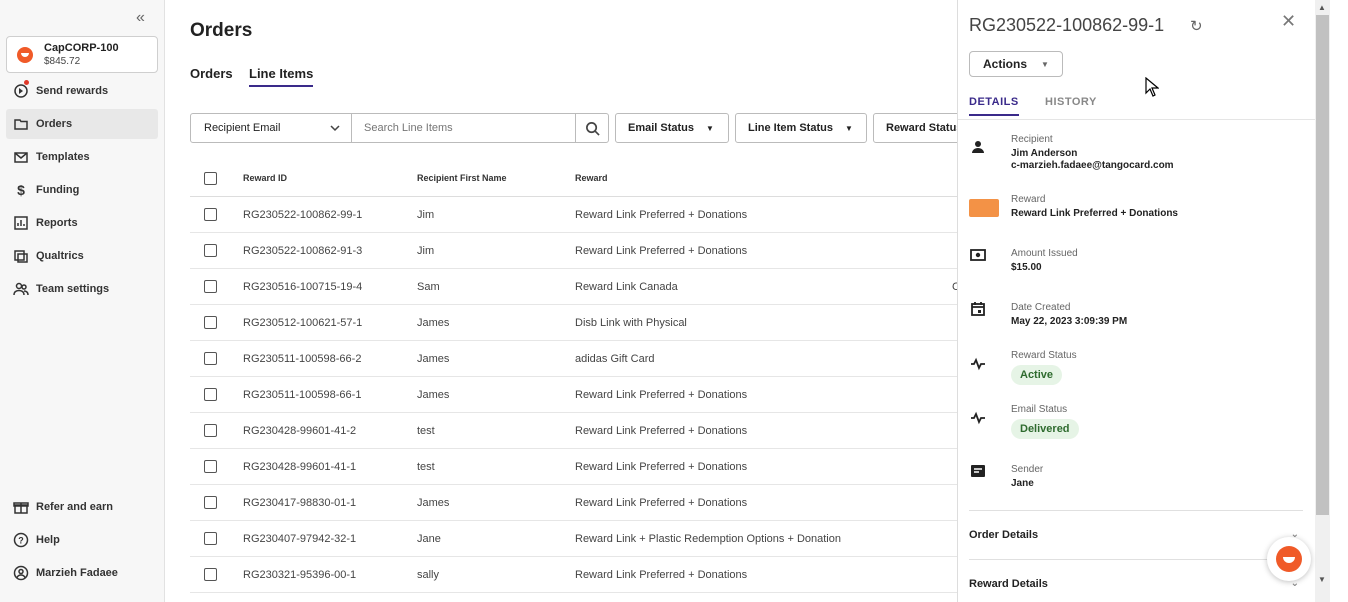 The image size is (1348, 602). What do you see at coordinates (299, 467) in the screenshot?
I see `reward-id-cell: RG230428-99601-41-1` at bounding box center [299, 467].